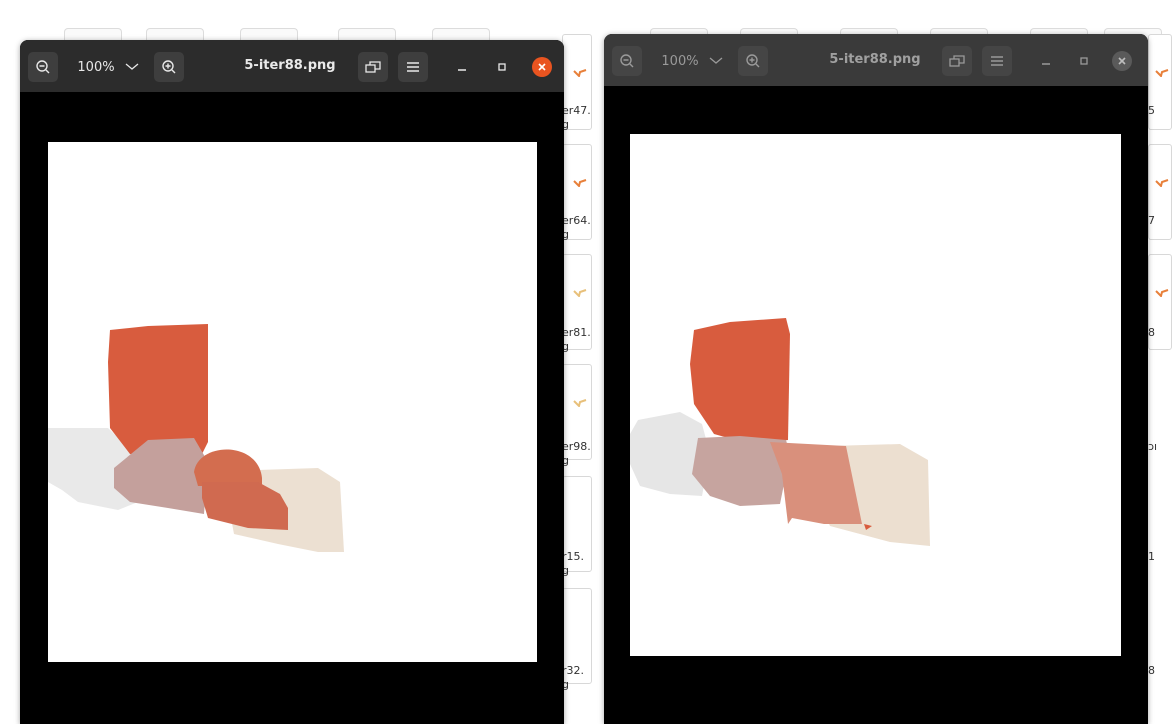 The height and width of the screenshot is (724, 1176). Describe the element at coordinates (1151, 556) in the screenshot. I see `file-name-label: 1` at that location.